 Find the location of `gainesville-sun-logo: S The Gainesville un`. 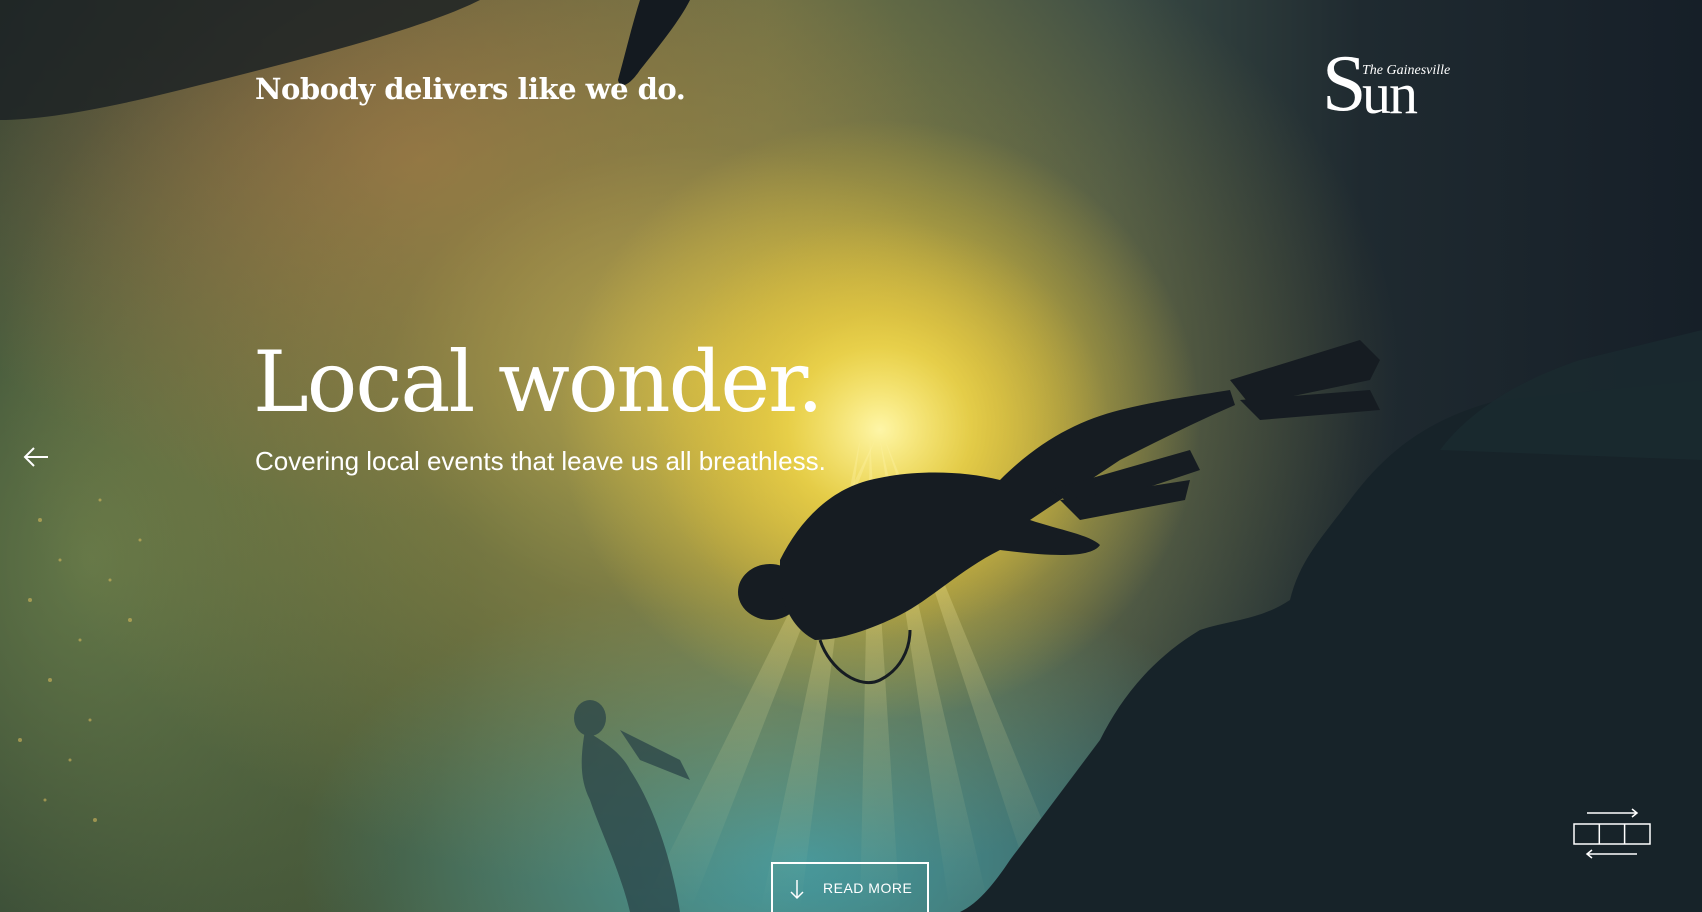

gainesville-sun-logo: S The Gainesville un is located at coordinates (1386, 87).